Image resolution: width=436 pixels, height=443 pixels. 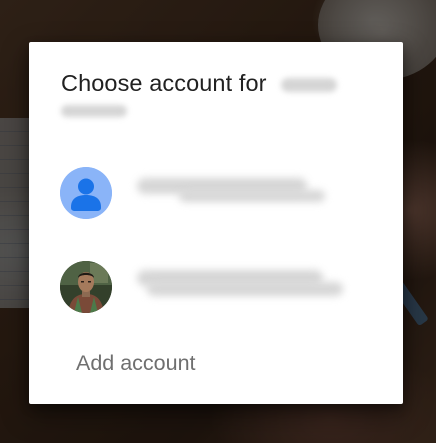 What do you see at coordinates (136, 363) in the screenshot?
I see `add-account-button: Add account` at bounding box center [136, 363].